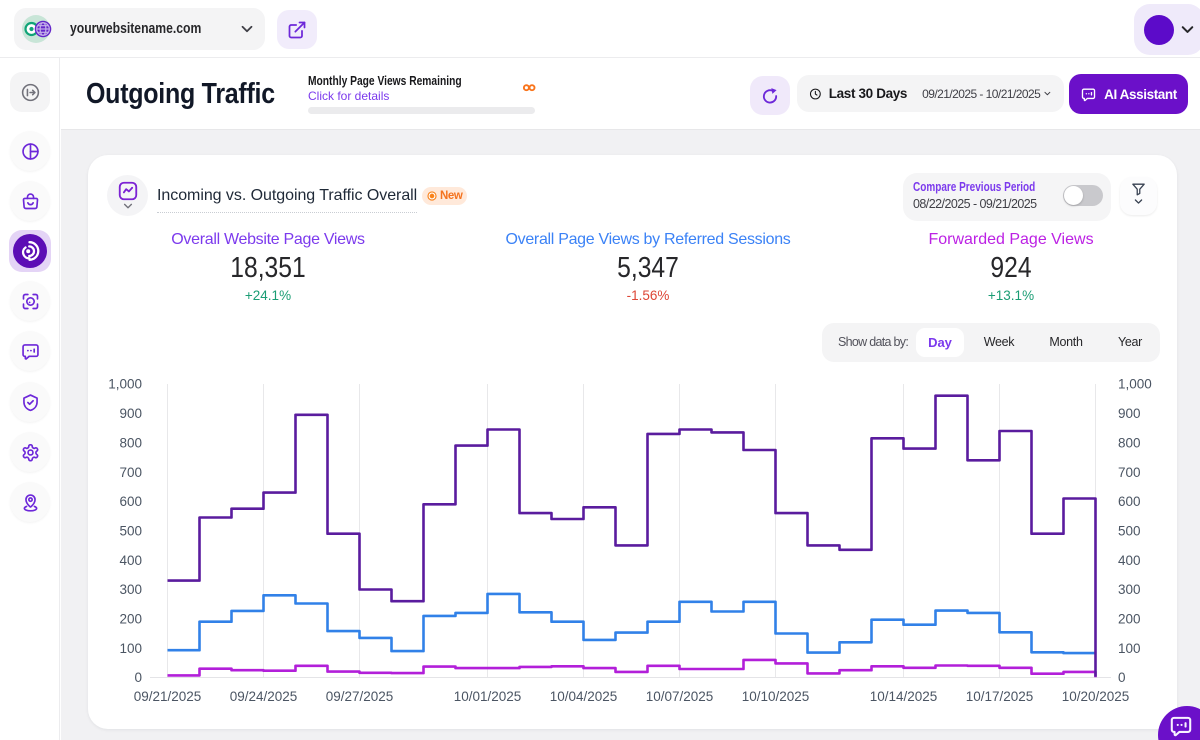 The height and width of the screenshot is (740, 1200). I want to click on svg-text: 09/21/2025, so click(168, 696).